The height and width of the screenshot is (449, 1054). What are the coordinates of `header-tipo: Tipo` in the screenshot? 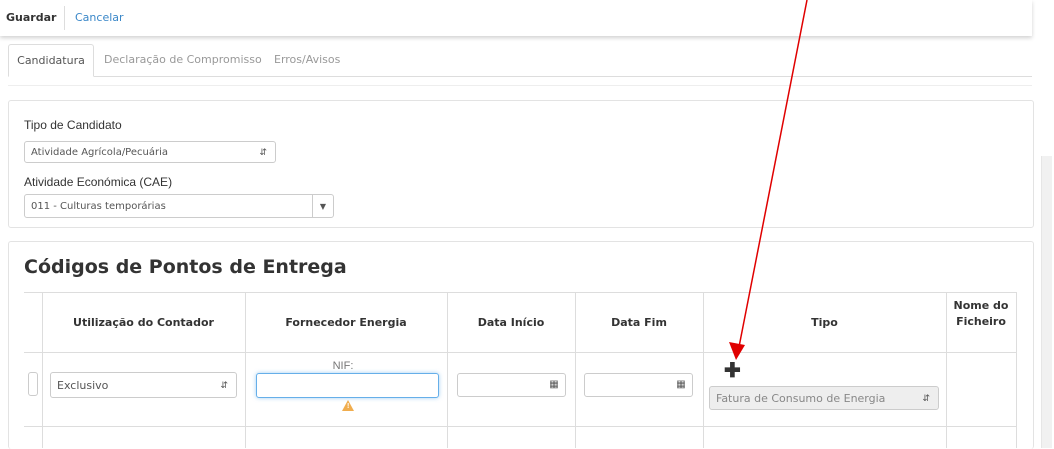 It's located at (824, 322).